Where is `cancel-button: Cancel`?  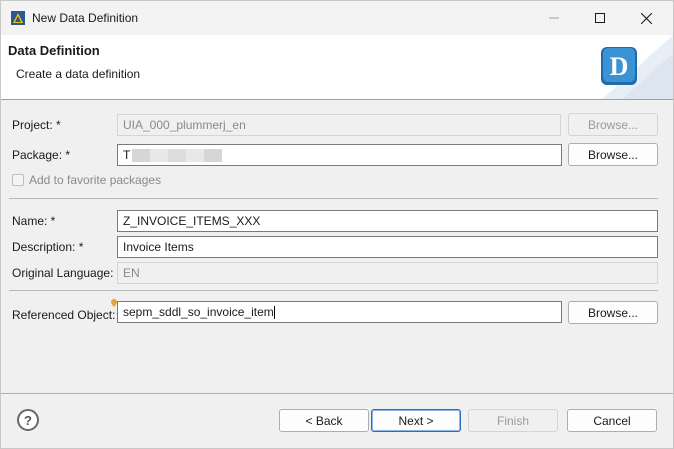
cancel-button: Cancel is located at coordinates (612, 420).